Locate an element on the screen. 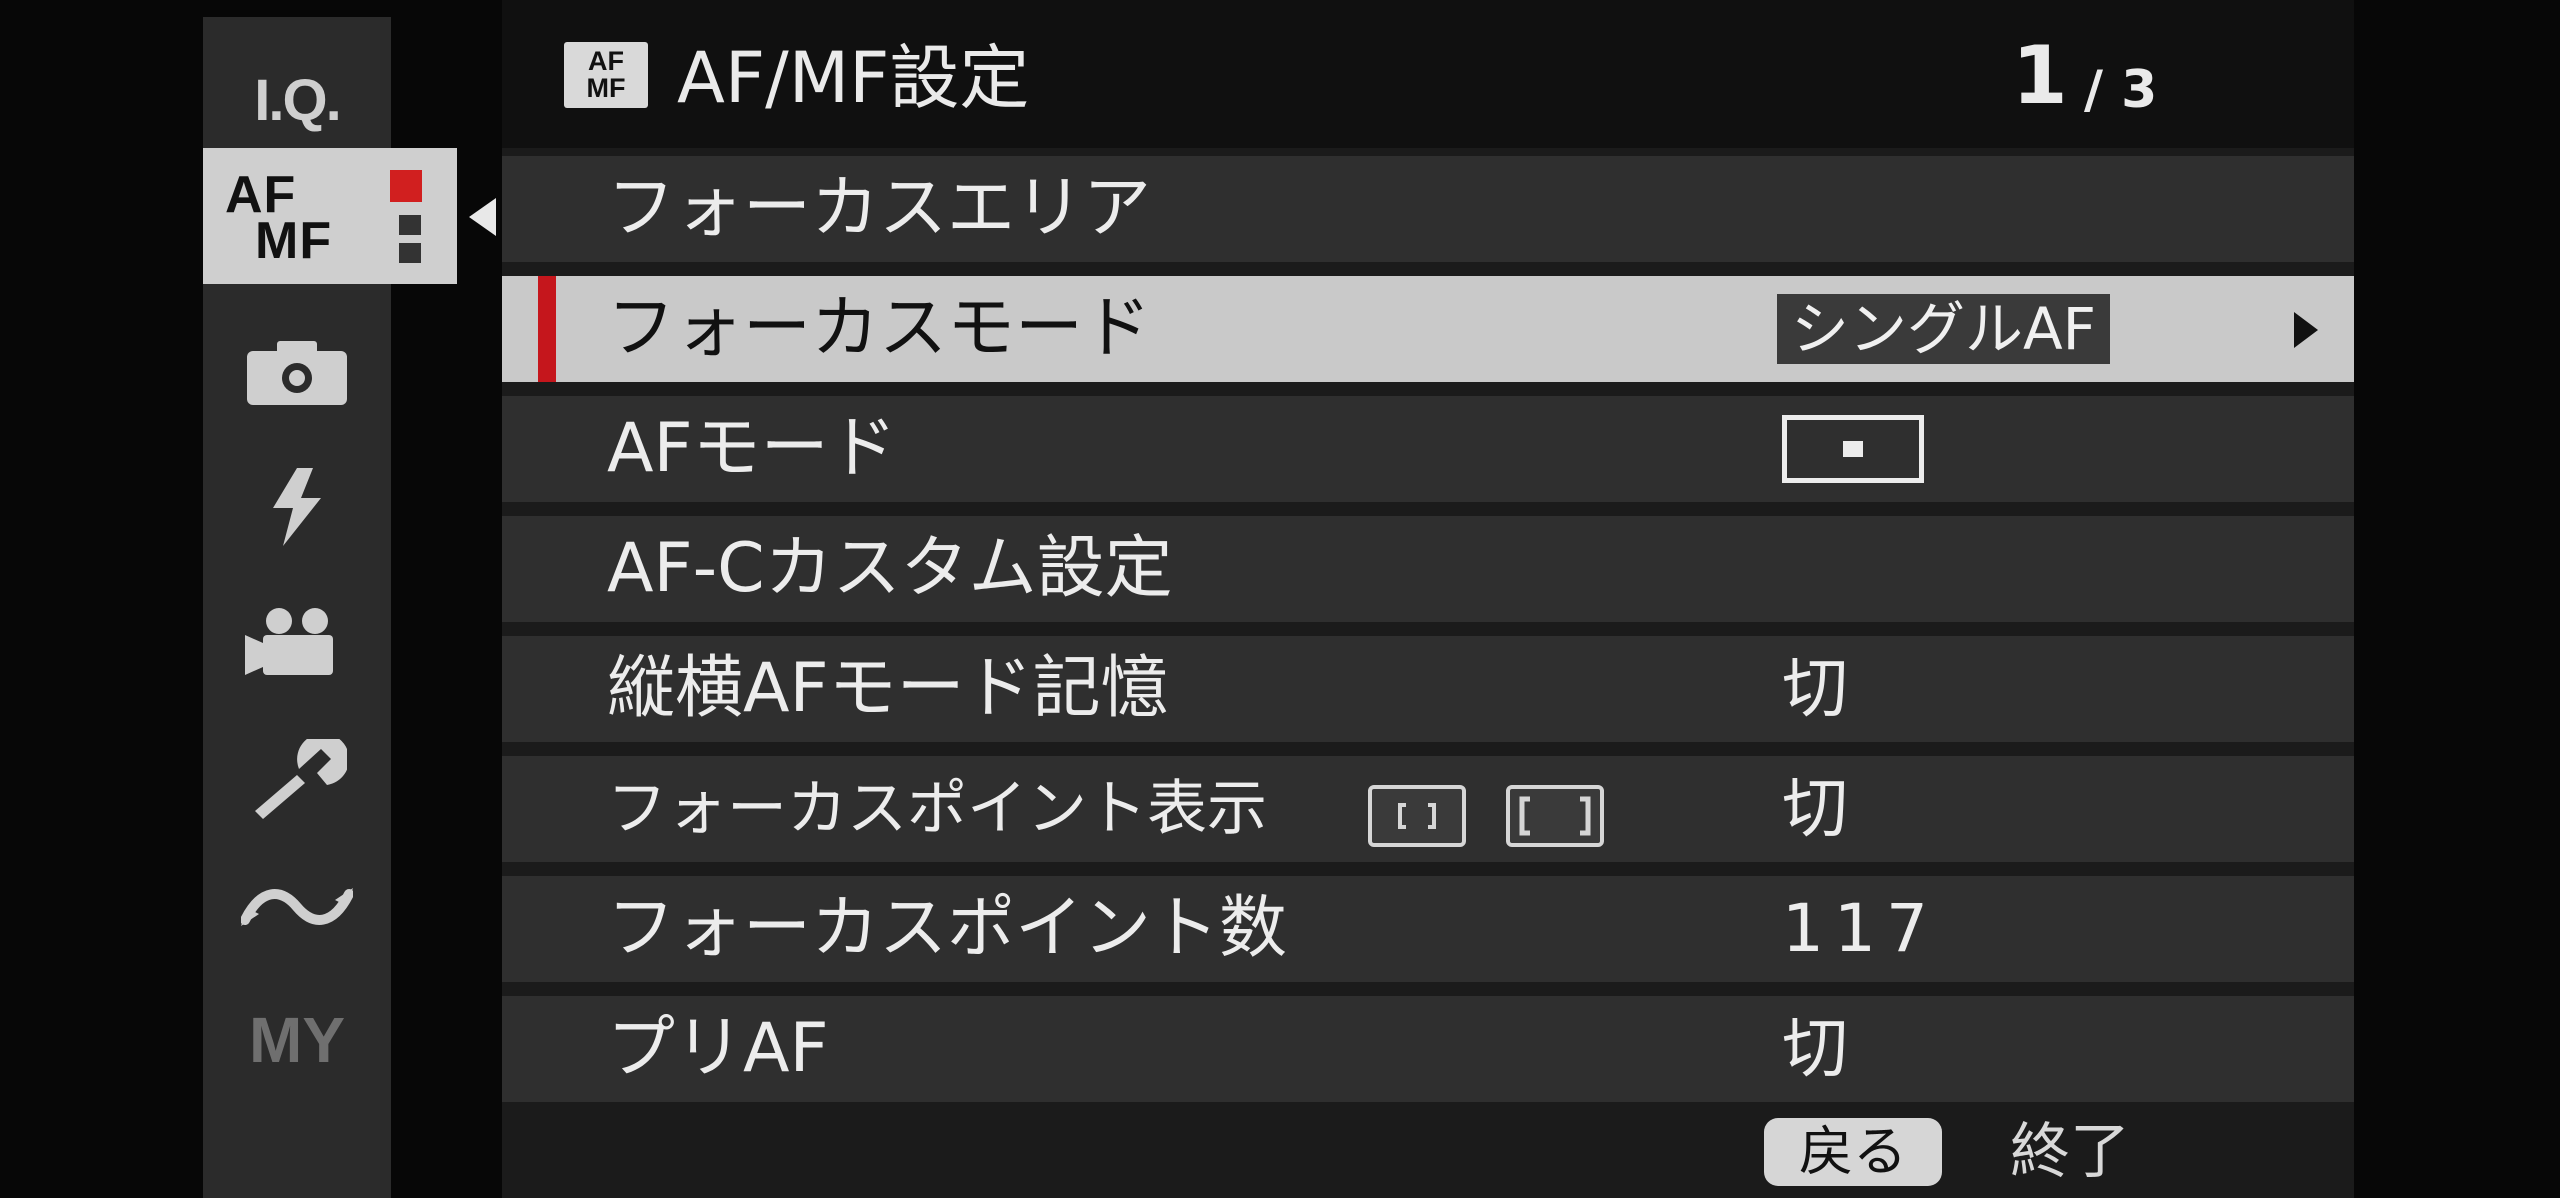 This screenshot has width=2560, height=1198. menu-tab-rail: I.Q. AF MF MY is located at coordinates (330, 607).